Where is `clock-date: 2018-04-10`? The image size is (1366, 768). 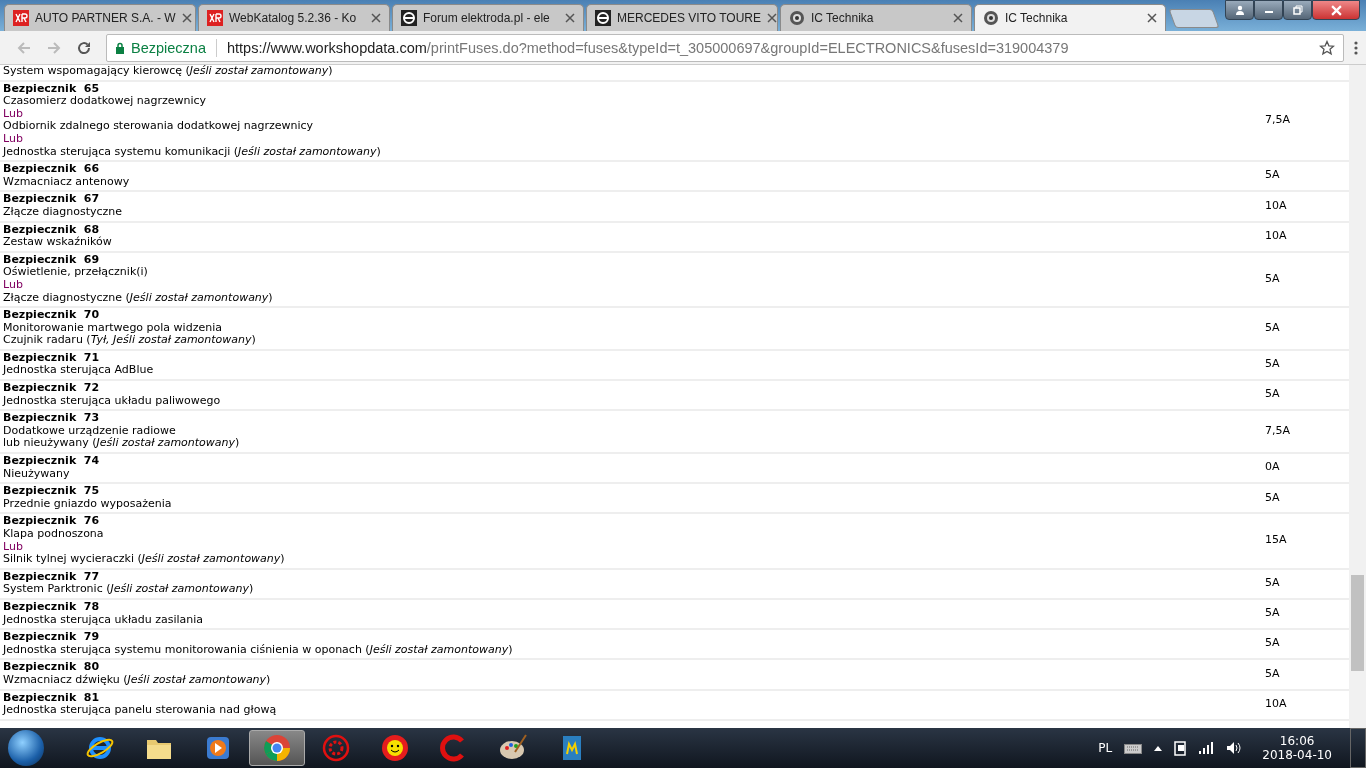 clock-date: 2018-04-10 is located at coordinates (1297, 755).